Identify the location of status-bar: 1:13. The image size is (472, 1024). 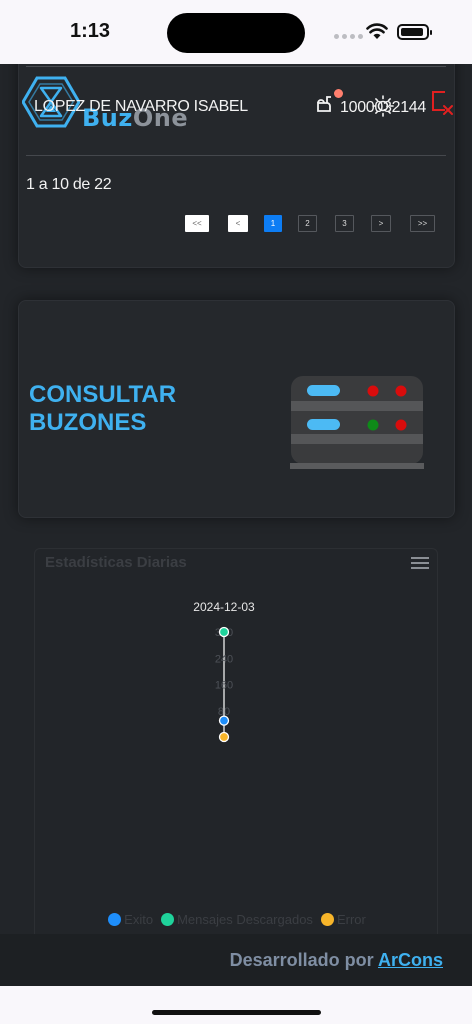
(236, 32).